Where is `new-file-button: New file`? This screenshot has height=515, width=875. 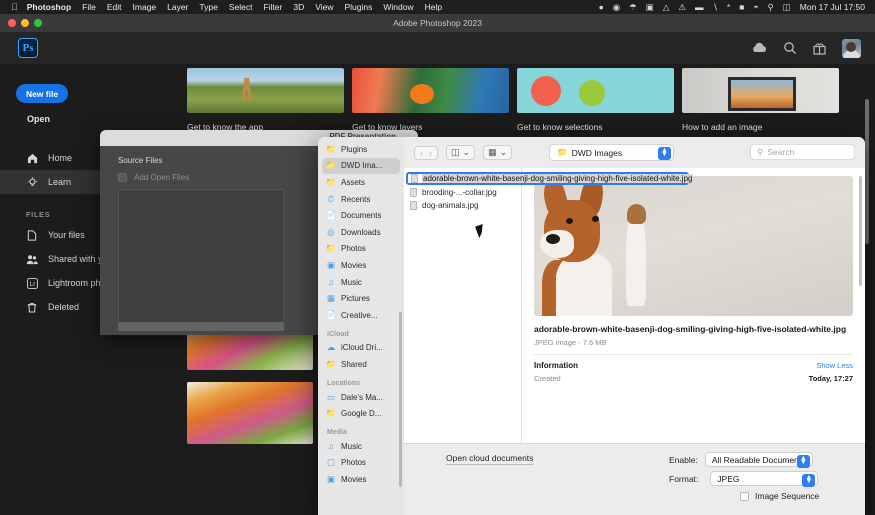
new-file-button: New file is located at coordinates (42, 93).